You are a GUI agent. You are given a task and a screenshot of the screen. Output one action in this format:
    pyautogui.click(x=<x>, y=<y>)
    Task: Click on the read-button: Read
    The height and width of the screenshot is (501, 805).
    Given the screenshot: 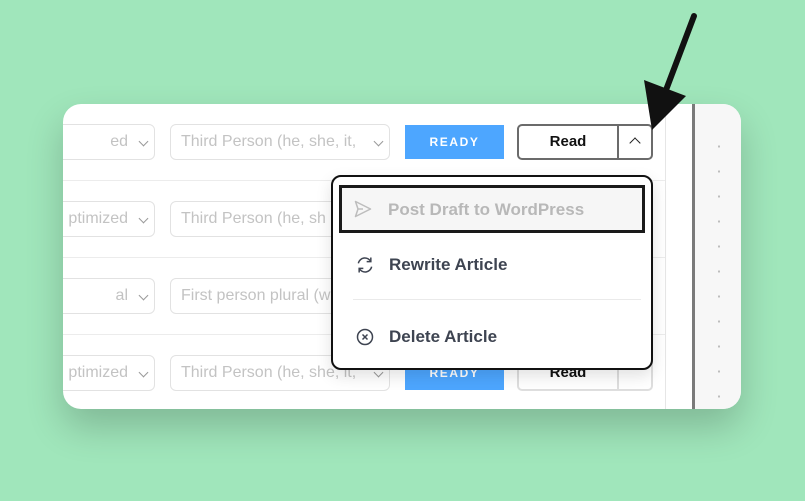 What is the action you would take?
    pyautogui.click(x=569, y=142)
    